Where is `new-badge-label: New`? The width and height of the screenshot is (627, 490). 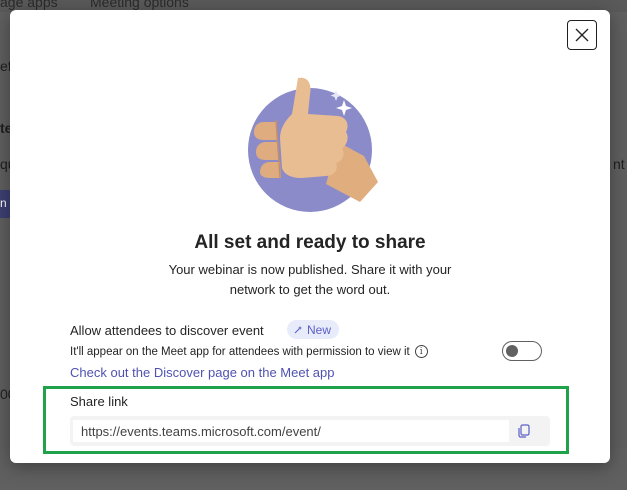 new-badge-label: New is located at coordinates (319, 329).